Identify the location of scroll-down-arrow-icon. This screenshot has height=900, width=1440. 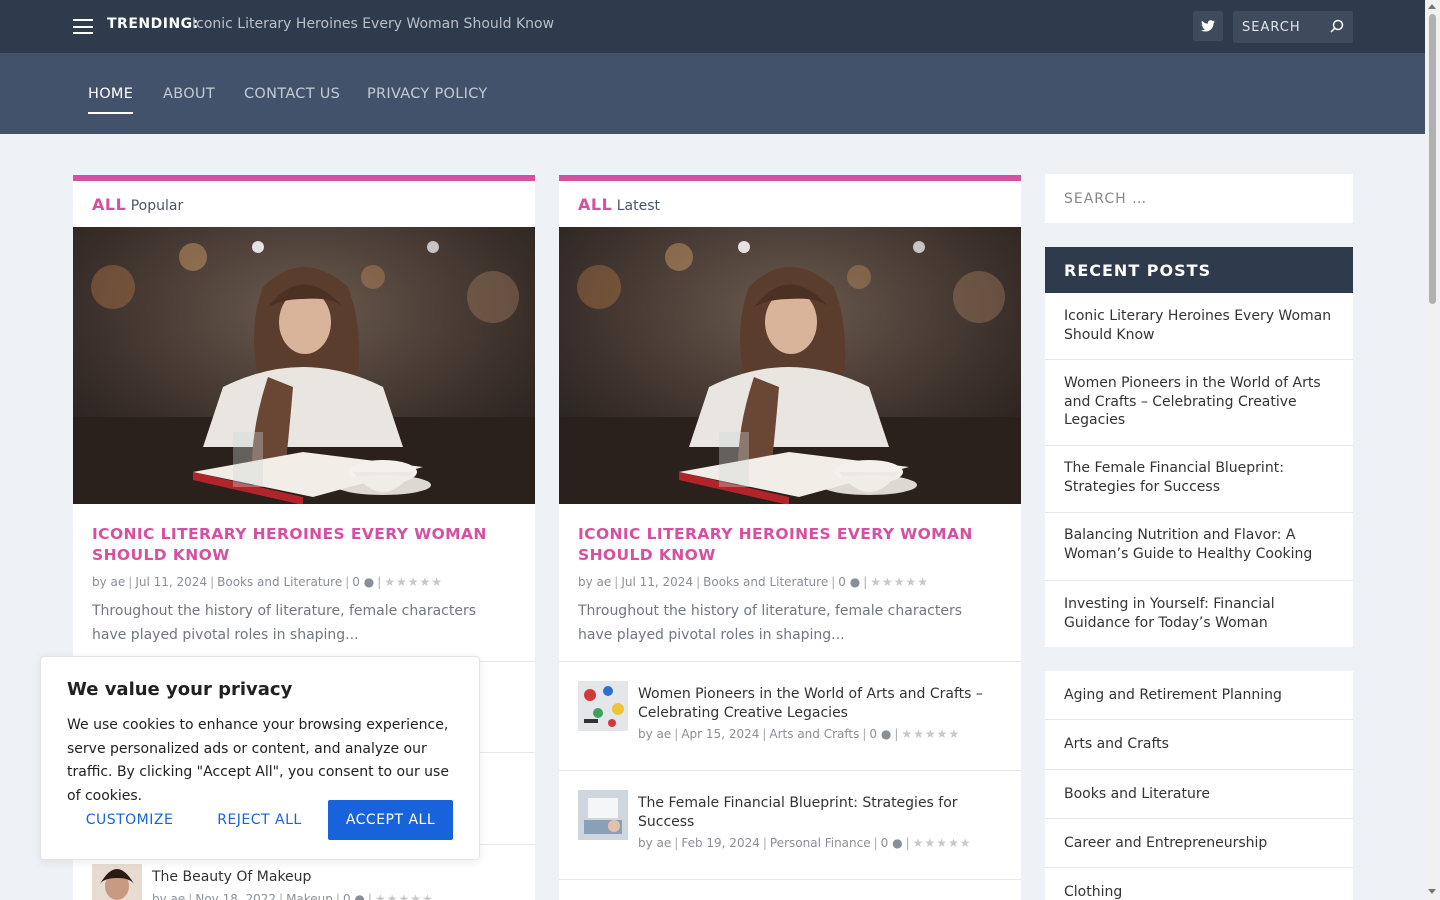
(1432, 891).